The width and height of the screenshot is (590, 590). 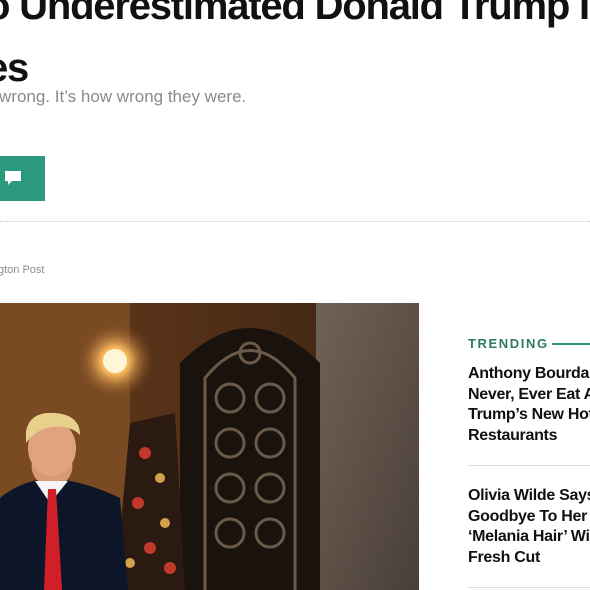 I want to click on trending-item-title-line: Restaurants, so click(x=513, y=435).